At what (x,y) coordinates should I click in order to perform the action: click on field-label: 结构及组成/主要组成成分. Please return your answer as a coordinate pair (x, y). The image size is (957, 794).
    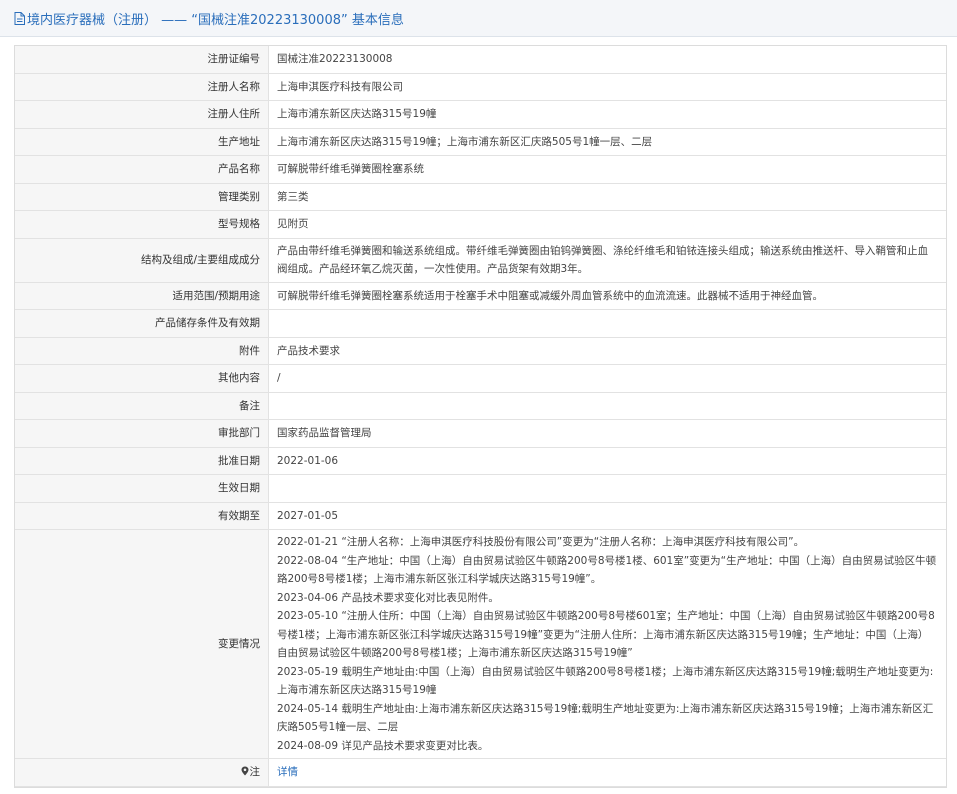
    Looking at the image, I should click on (142, 260).